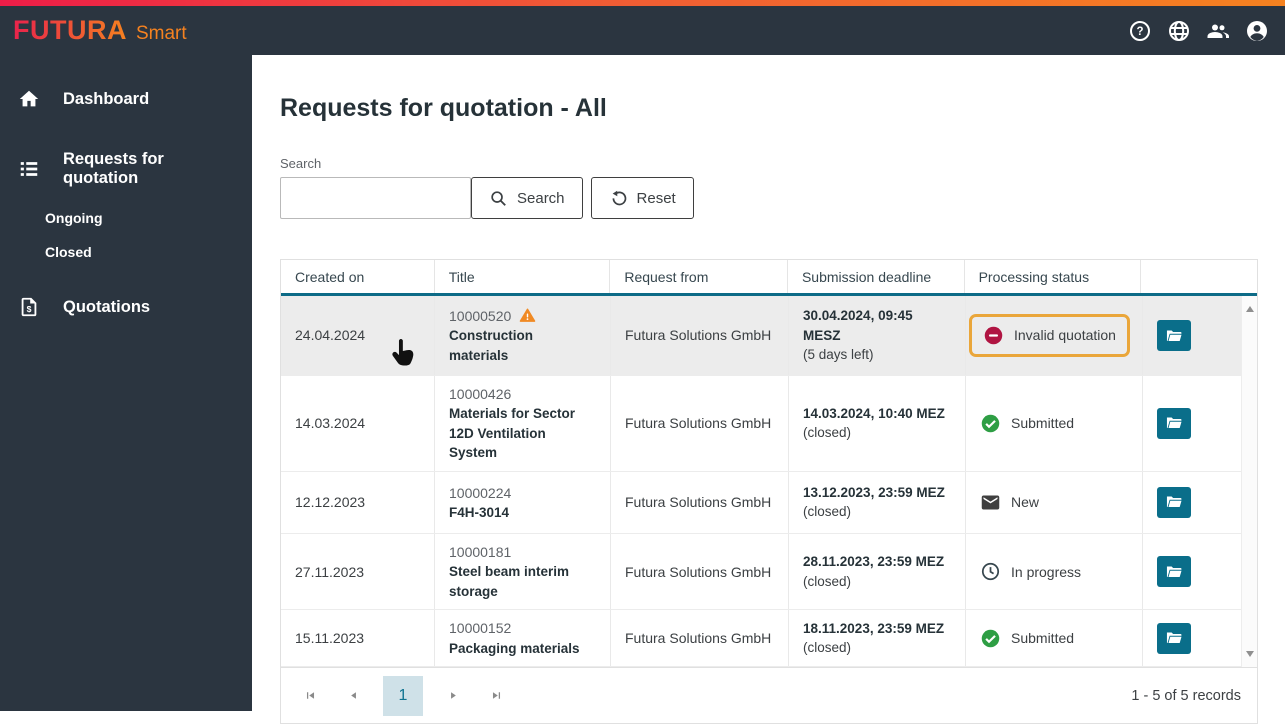 This screenshot has height=724, width=1285. Describe the element at coordinates (126, 252) in the screenshot. I see `sidebar-item-closed: Closed` at that location.